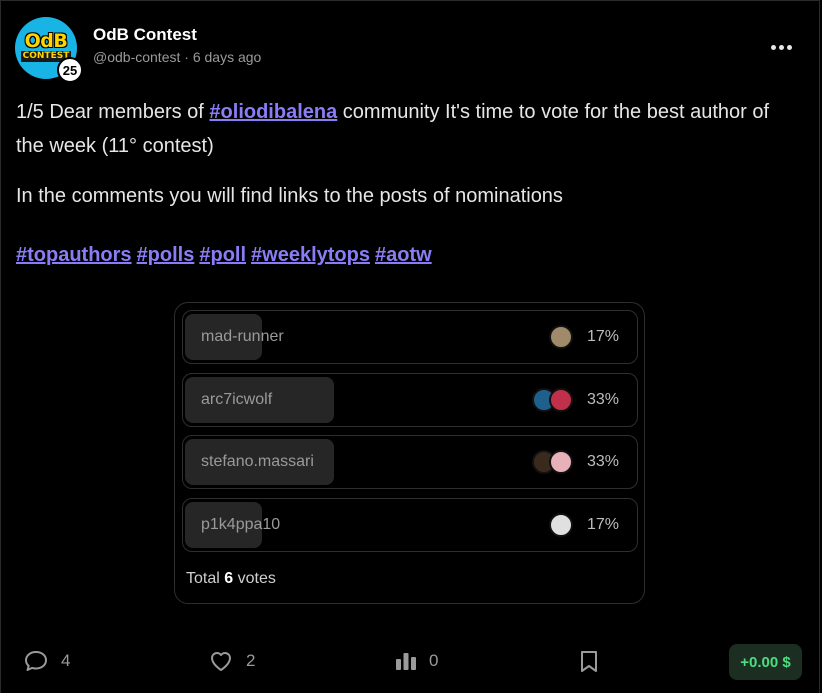 This screenshot has width=822, height=693. I want to click on poll-total: Total 6 votes, so click(231, 579).